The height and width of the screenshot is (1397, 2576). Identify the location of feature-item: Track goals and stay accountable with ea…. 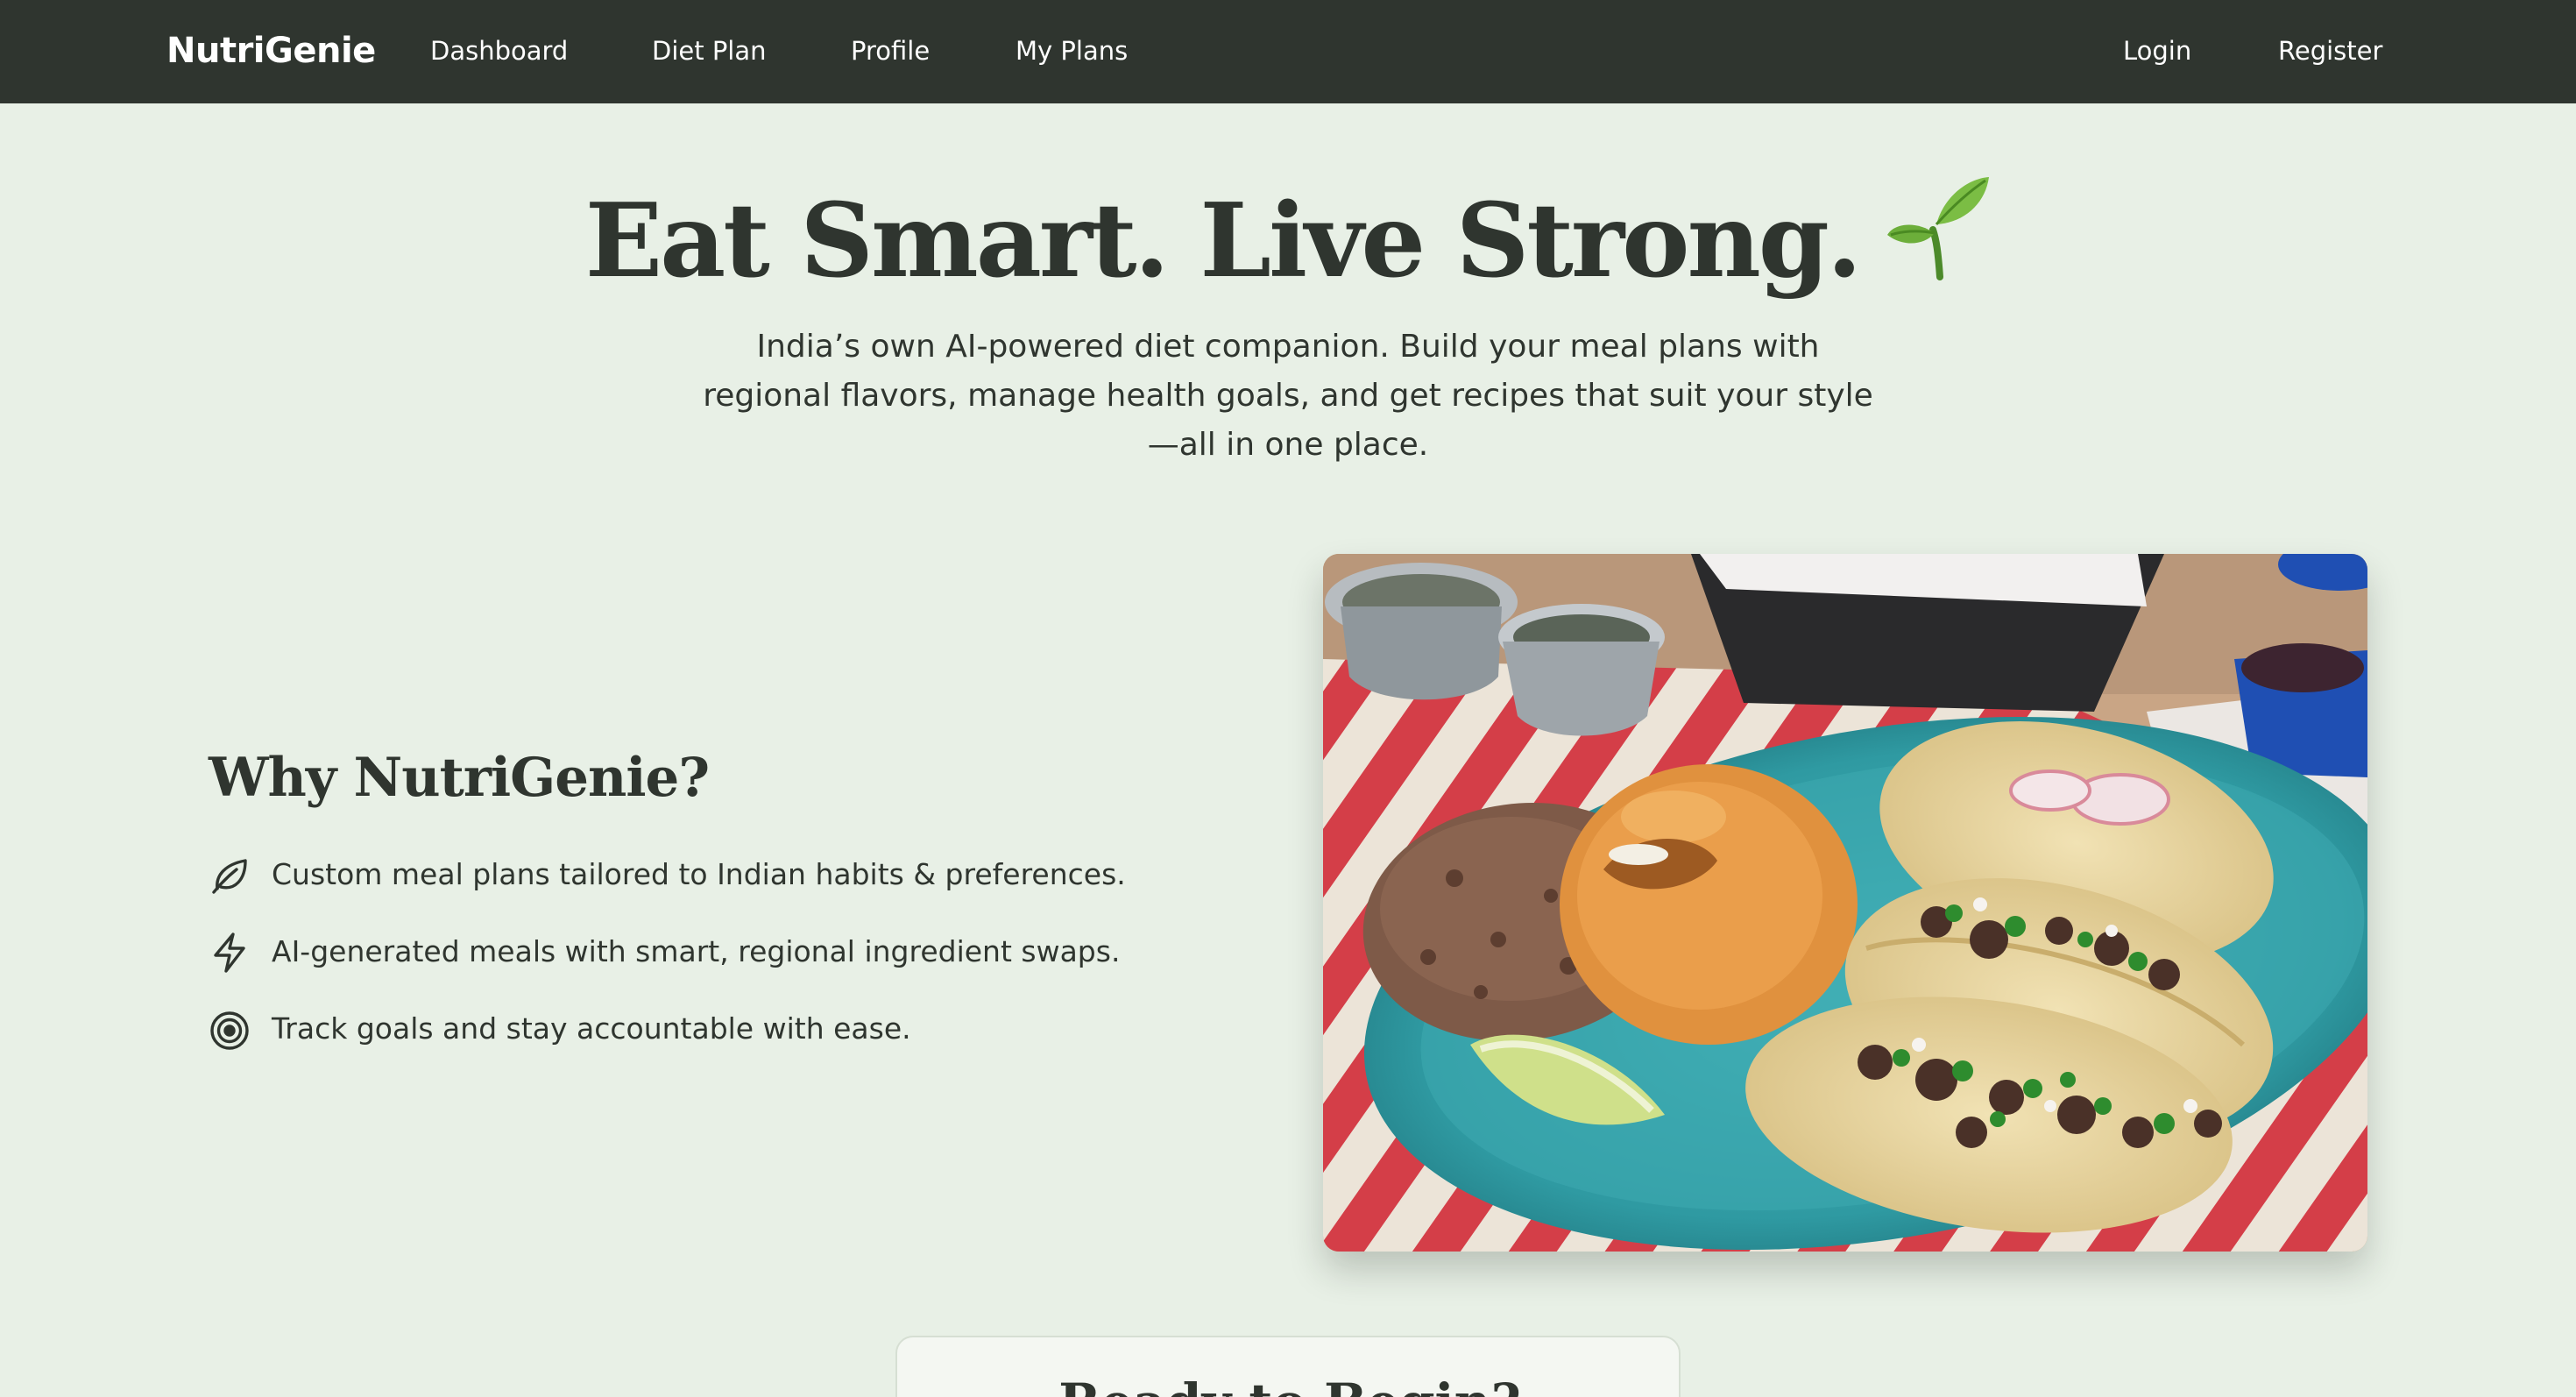
(734, 1034).